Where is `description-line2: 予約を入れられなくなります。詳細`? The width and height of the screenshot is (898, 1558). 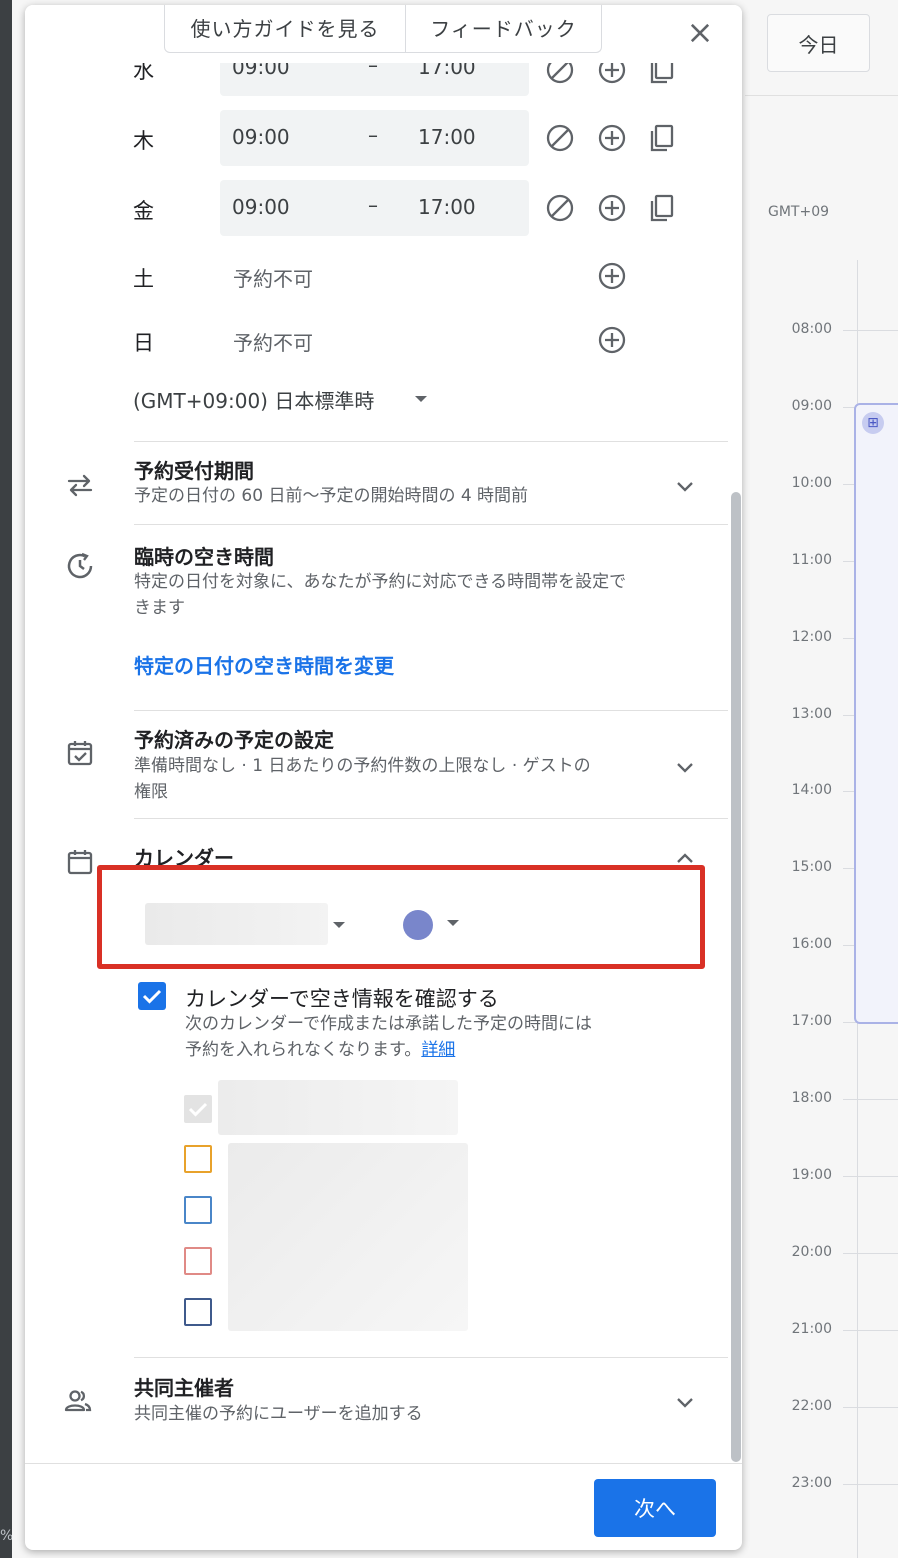 description-line2: 予約を入れられなくなります。詳細 is located at coordinates (435, 1050).